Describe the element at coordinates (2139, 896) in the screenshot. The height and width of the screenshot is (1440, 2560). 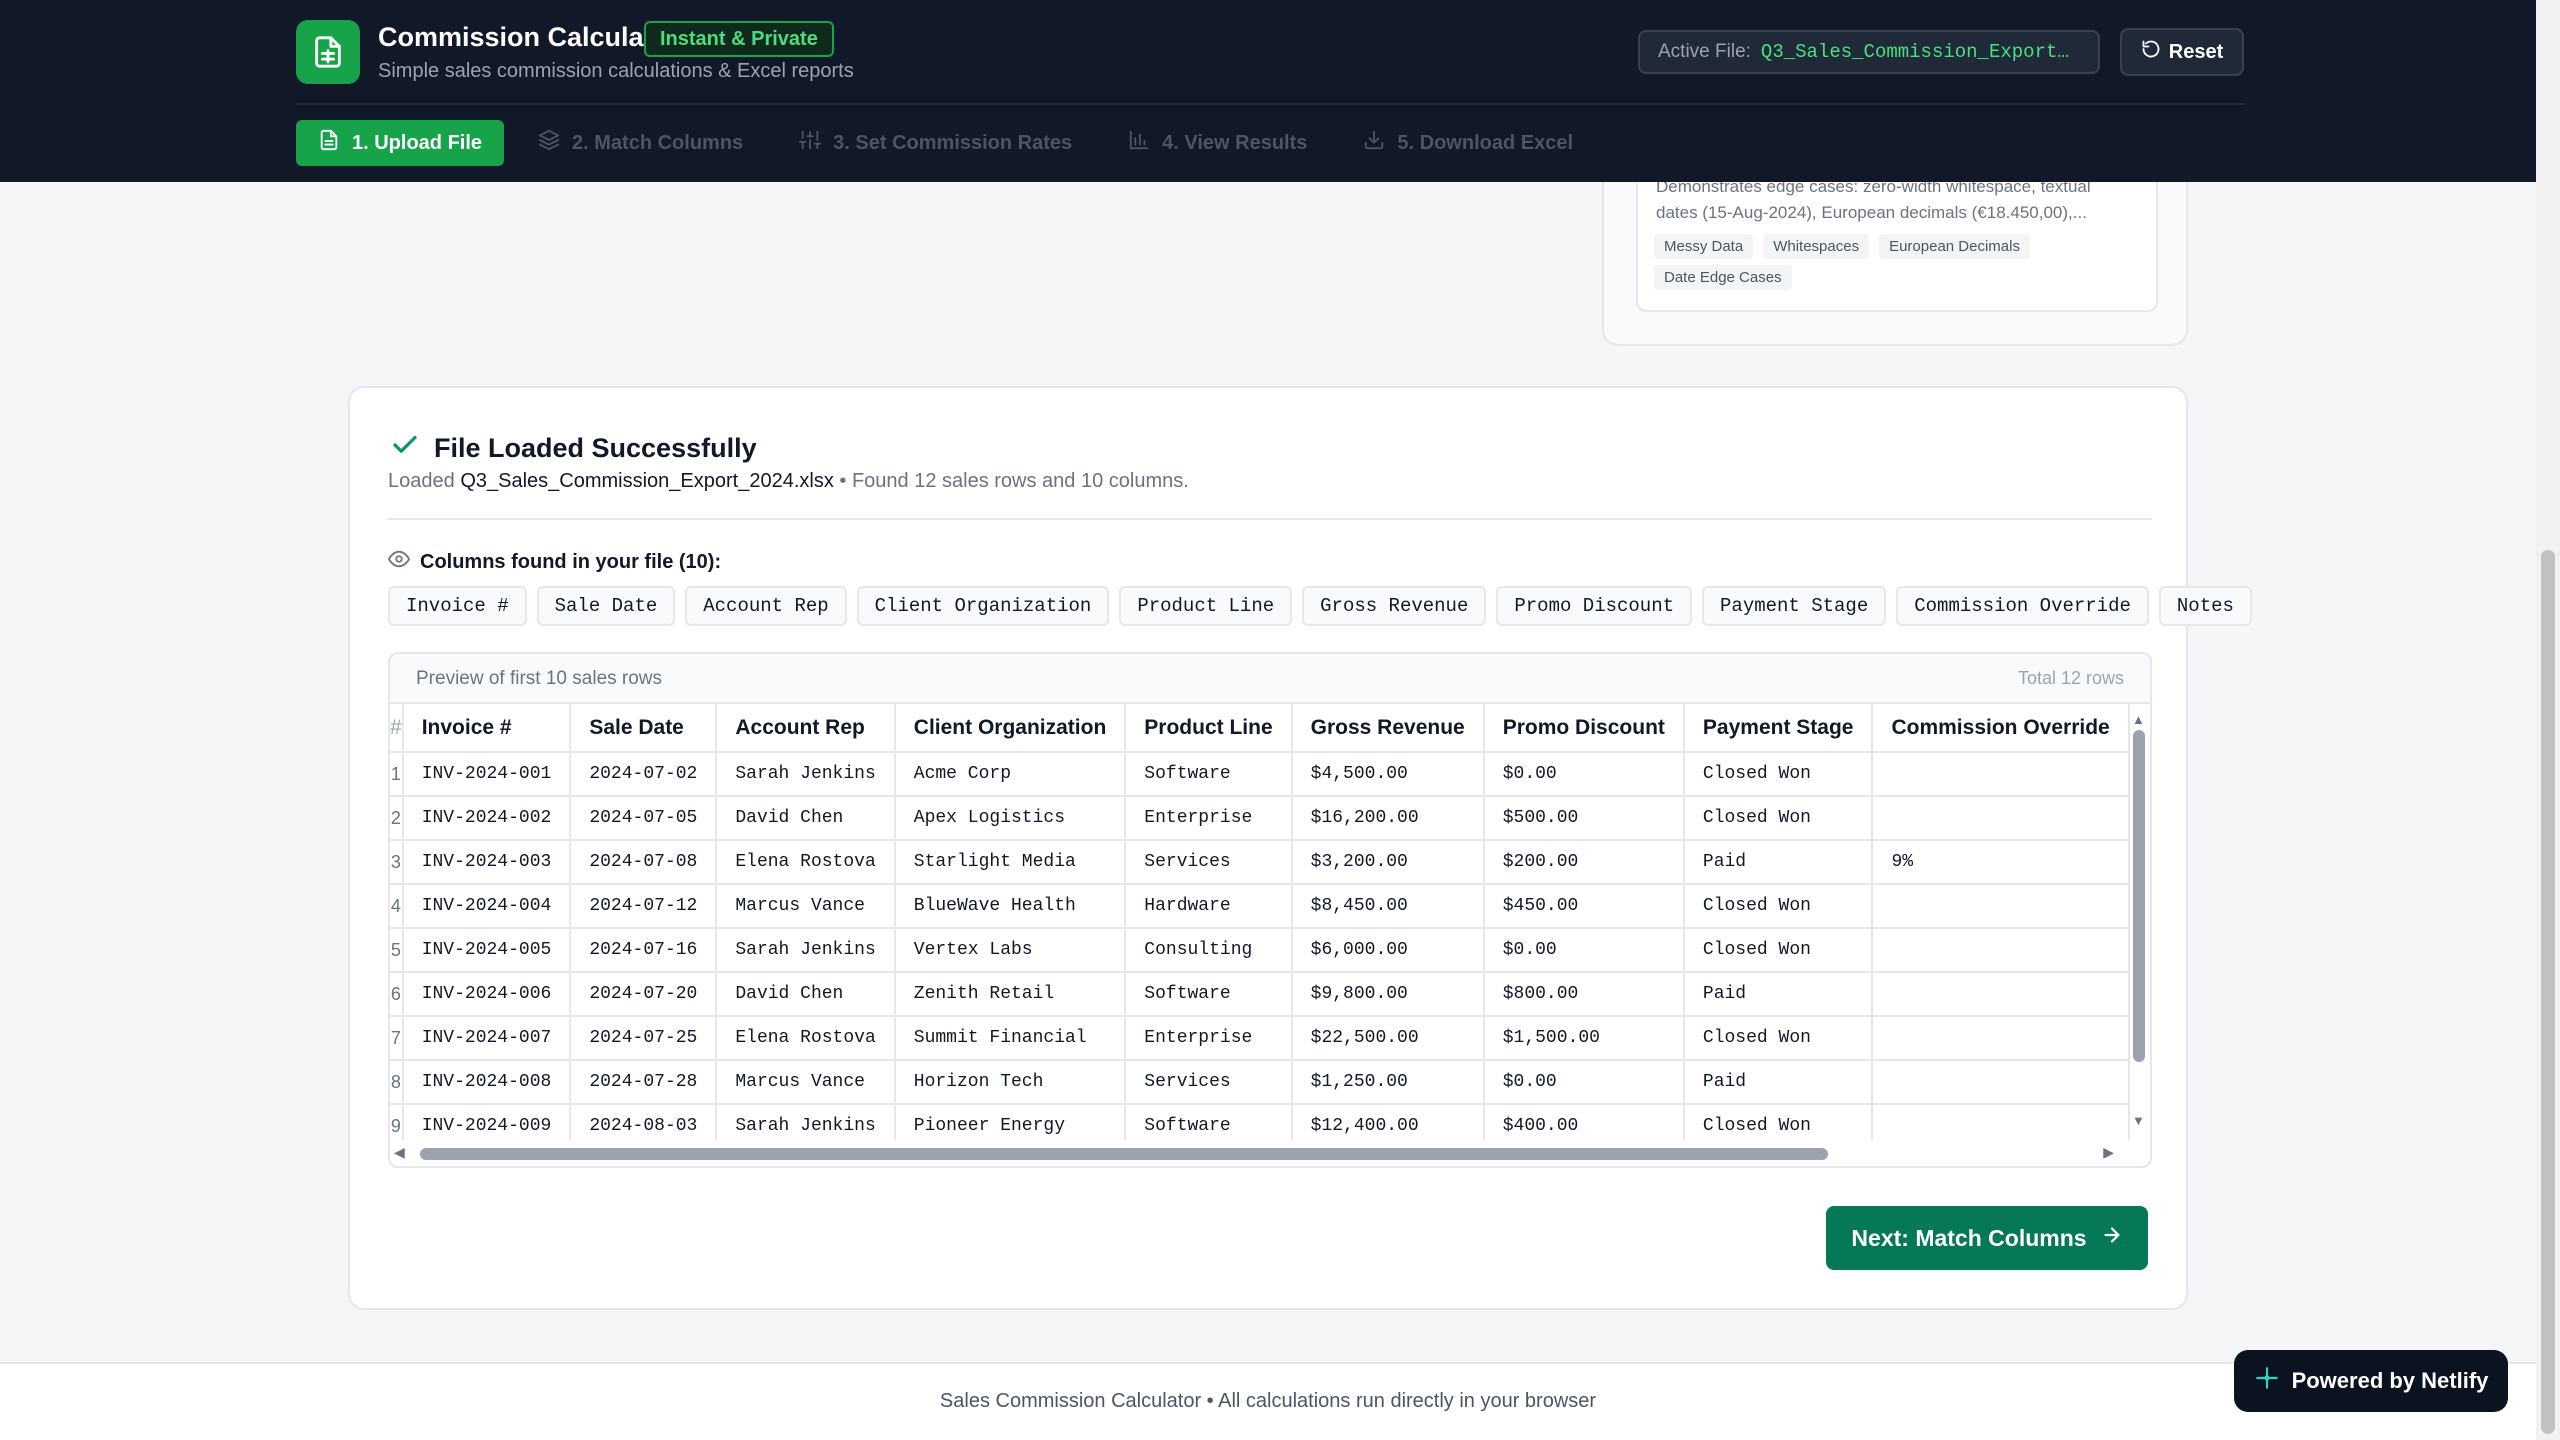
I see `vertical-scroll-thumb` at that location.